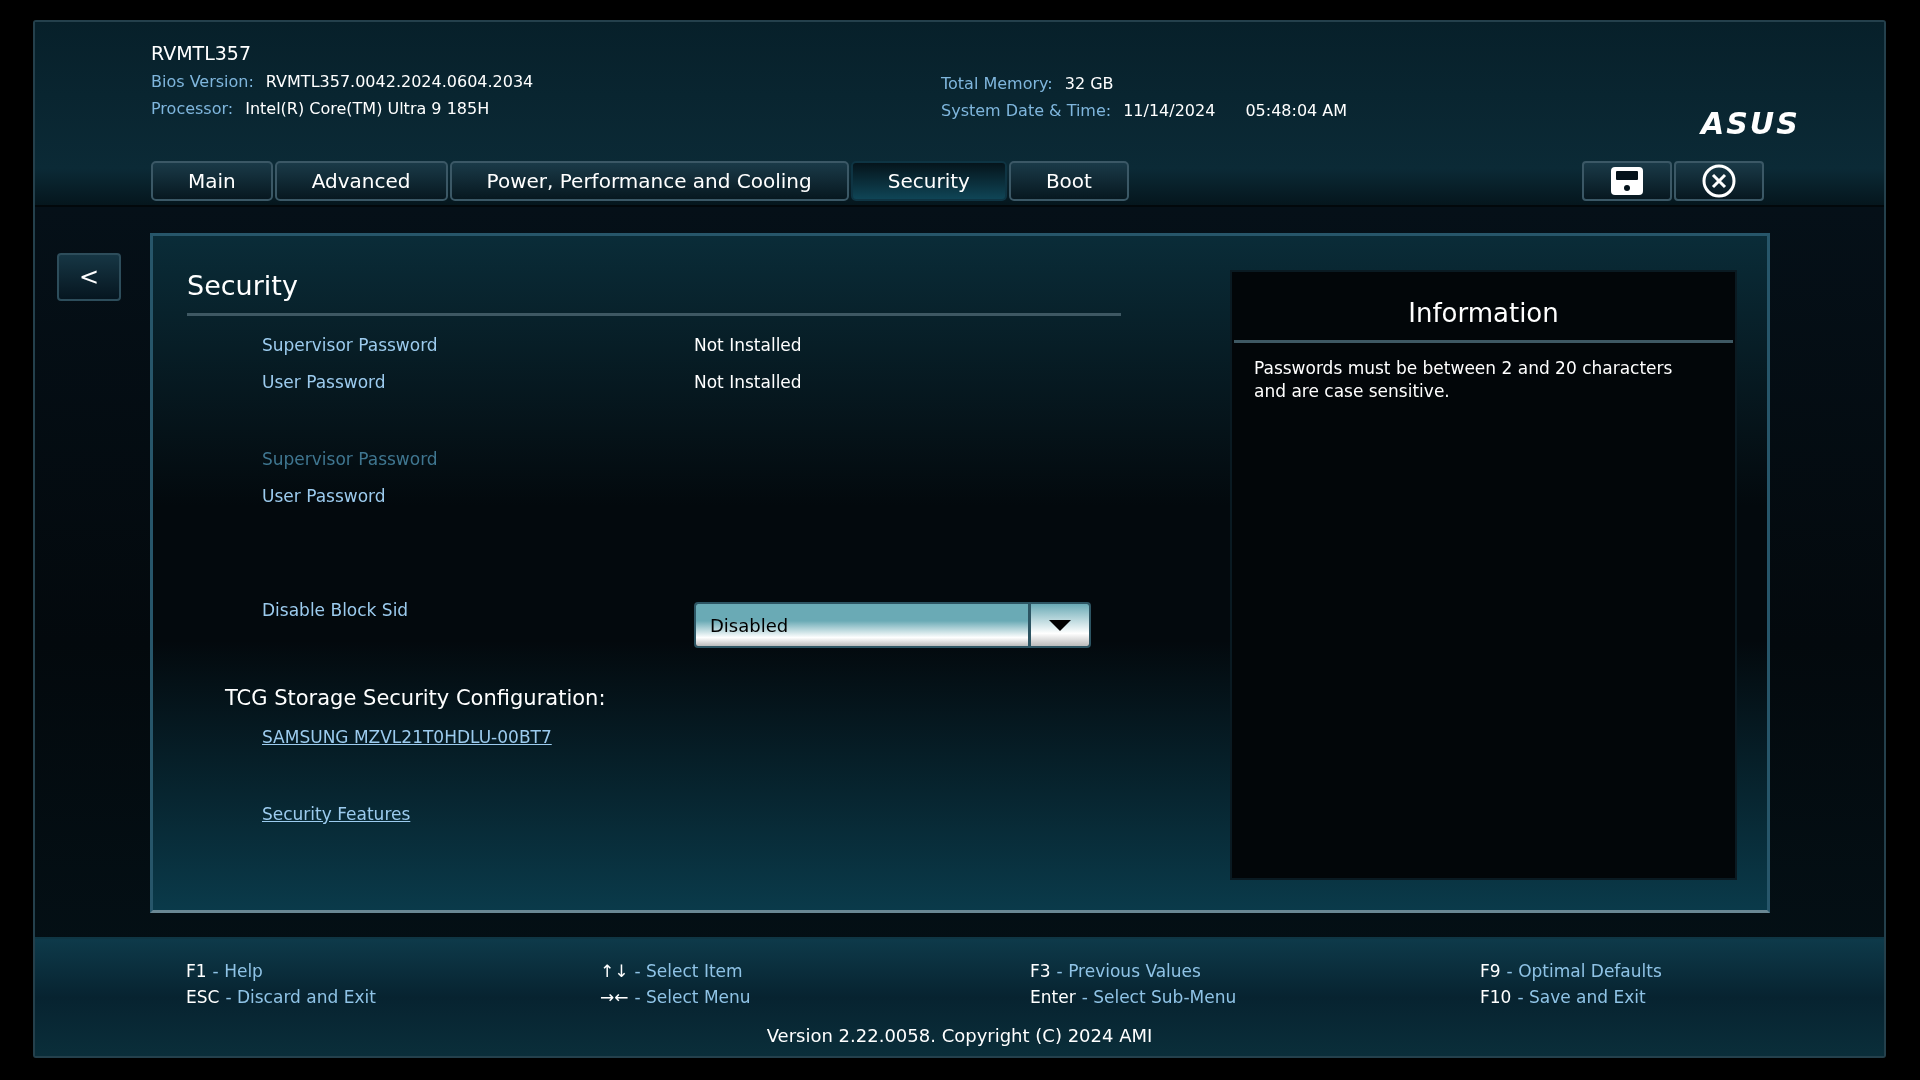  What do you see at coordinates (1581, 997) in the screenshot?
I see `key-action: - Save and Exit` at bounding box center [1581, 997].